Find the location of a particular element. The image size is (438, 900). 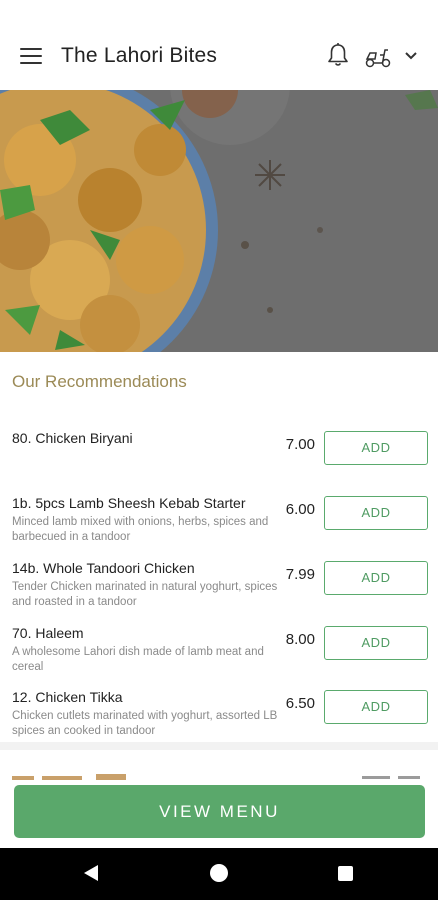

item-price: 8.00 is located at coordinates (300, 639).